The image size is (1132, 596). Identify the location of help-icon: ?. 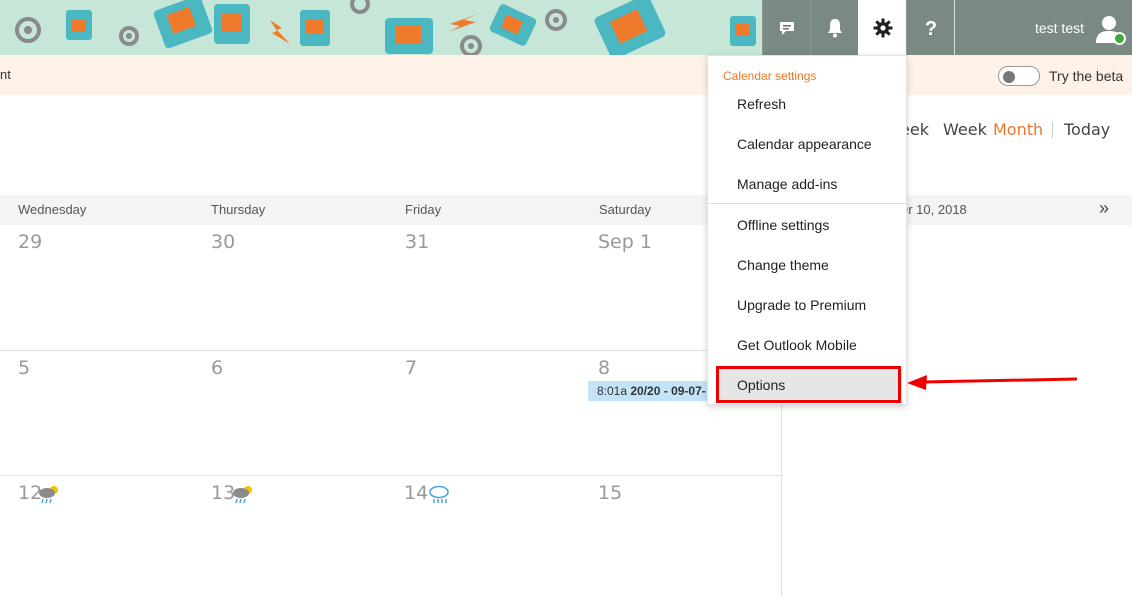
(930, 28).